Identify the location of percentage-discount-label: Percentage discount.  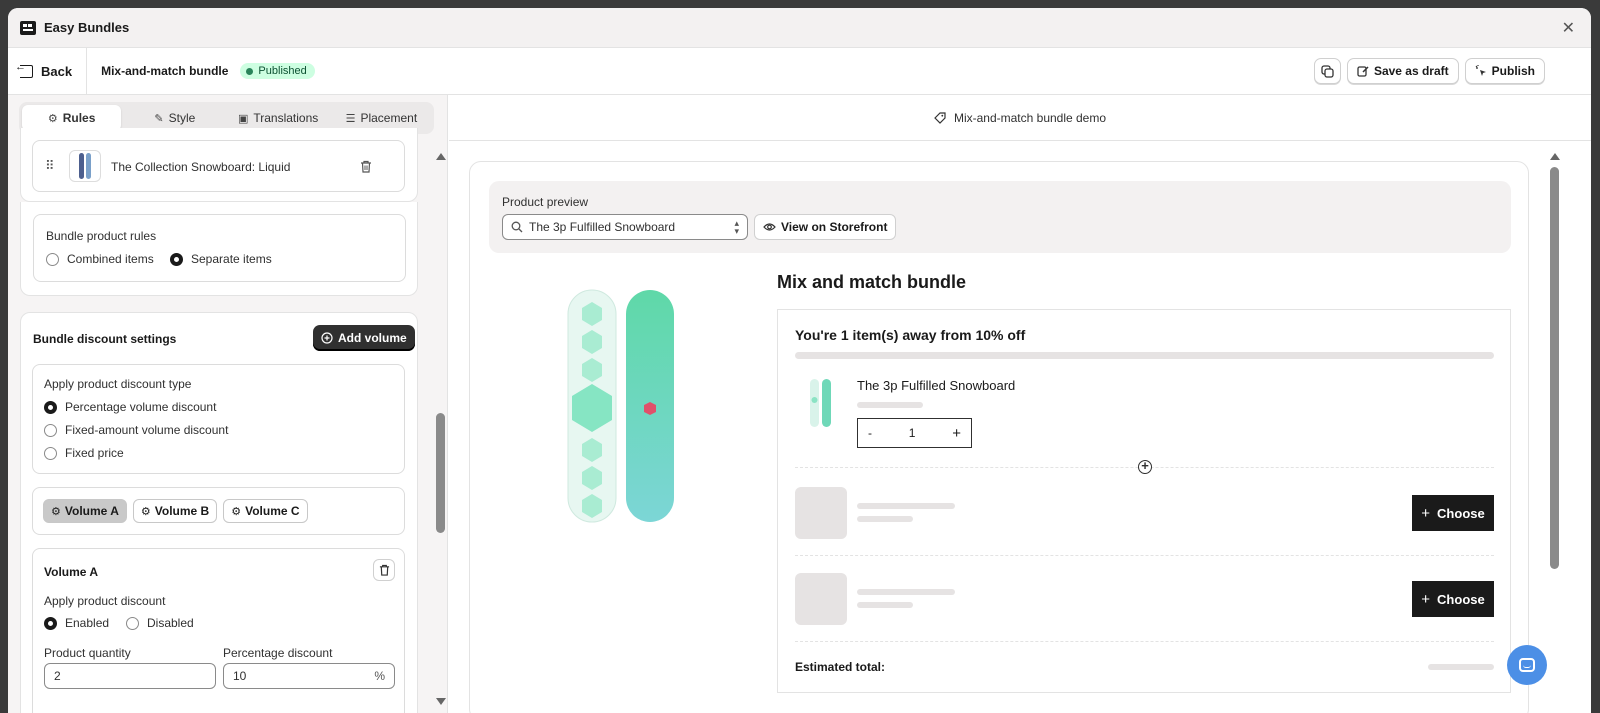
(278, 653).